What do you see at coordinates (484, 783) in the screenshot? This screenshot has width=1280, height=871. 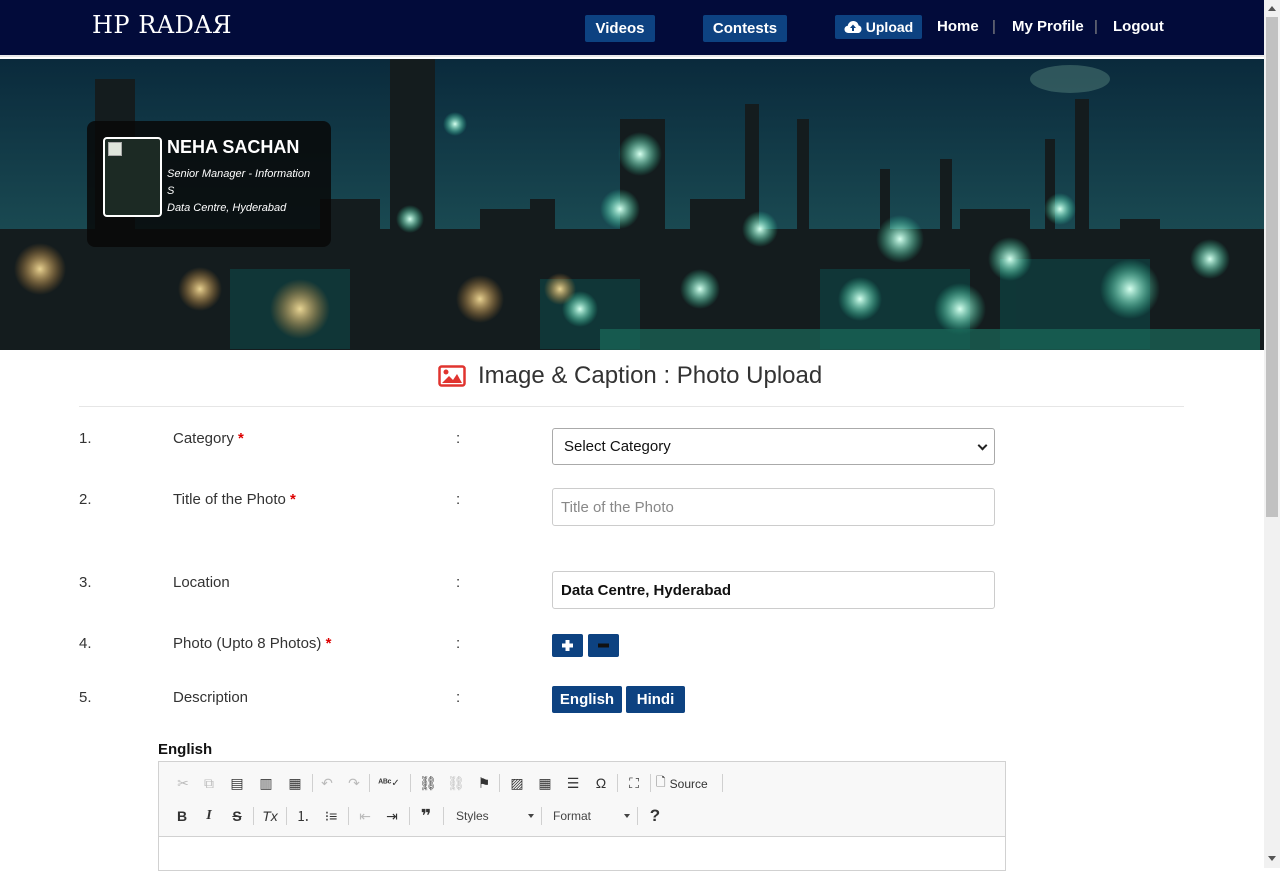 I see `anchor-flag-icon: ⚑` at bounding box center [484, 783].